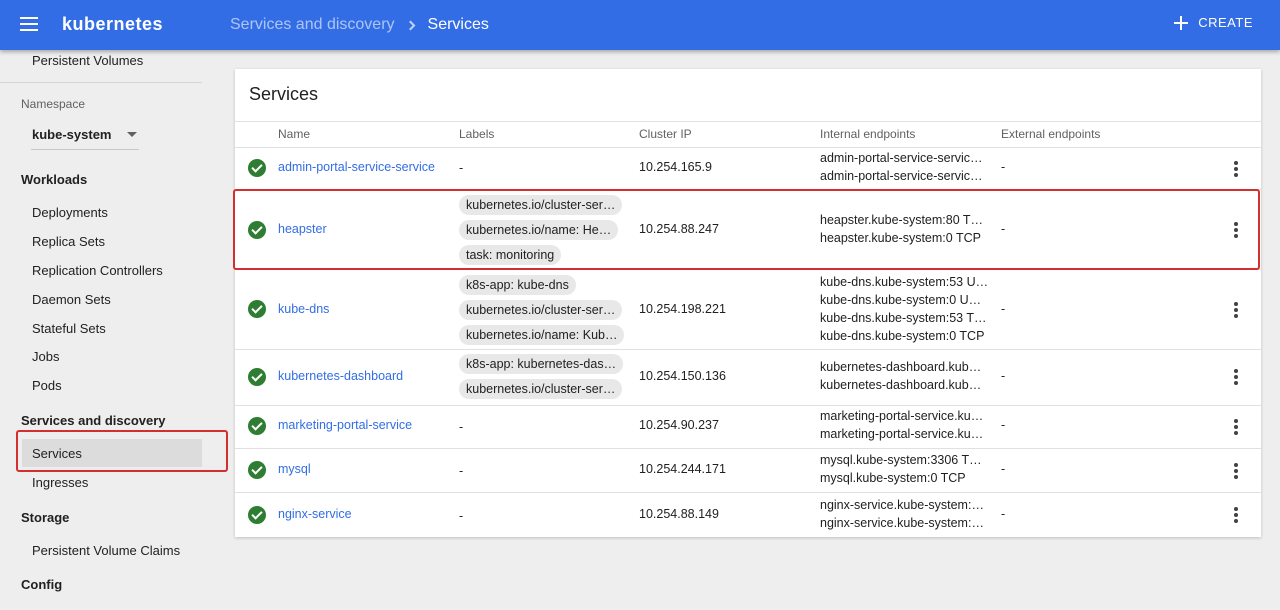 The height and width of the screenshot is (610, 1280). I want to click on column-header-name: Name, so click(294, 134).